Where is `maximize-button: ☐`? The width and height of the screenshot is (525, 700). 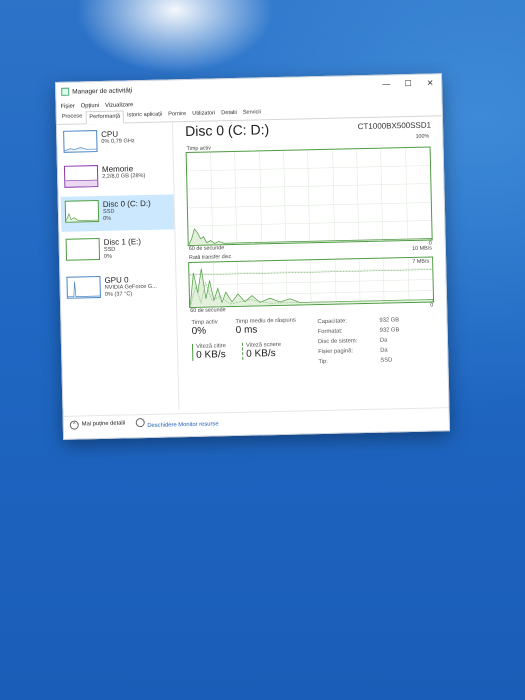
maximize-button: ☐ is located at coordinates (408, 83).